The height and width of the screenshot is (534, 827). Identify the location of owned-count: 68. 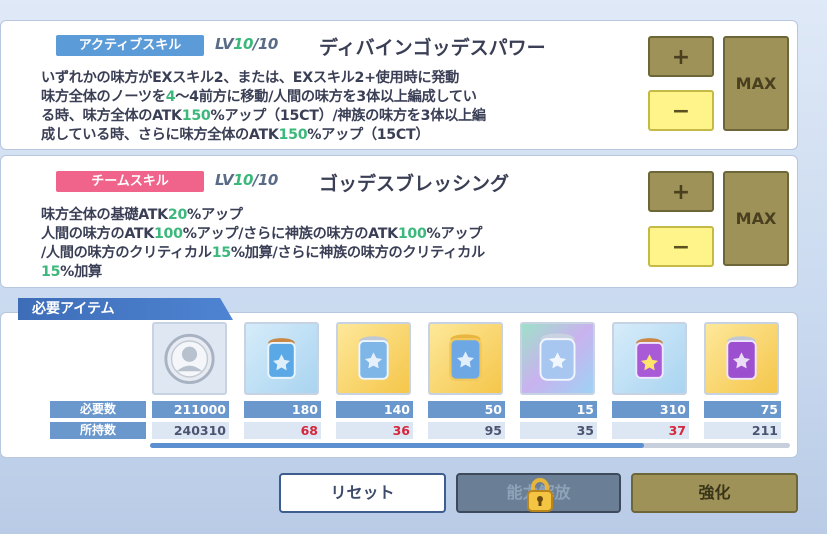
(282, 430).